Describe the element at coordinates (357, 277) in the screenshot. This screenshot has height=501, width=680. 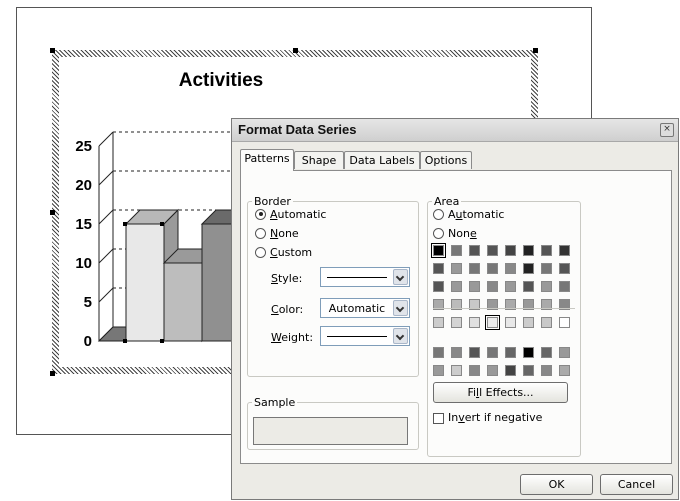
I see `line-style-sample` at that location.